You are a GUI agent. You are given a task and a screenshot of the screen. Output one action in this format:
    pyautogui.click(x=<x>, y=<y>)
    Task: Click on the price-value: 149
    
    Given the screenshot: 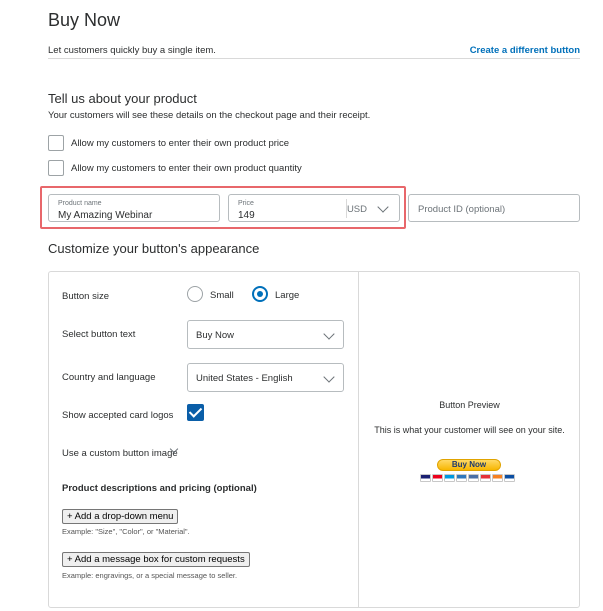 What is the action you would take?
    pyautogui.click(x=246, y=215)
    